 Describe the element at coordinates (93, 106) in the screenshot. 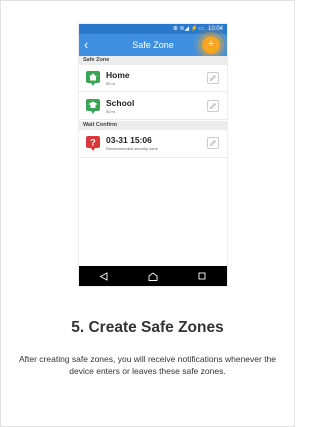

I see `school-pin-icon` at that location.